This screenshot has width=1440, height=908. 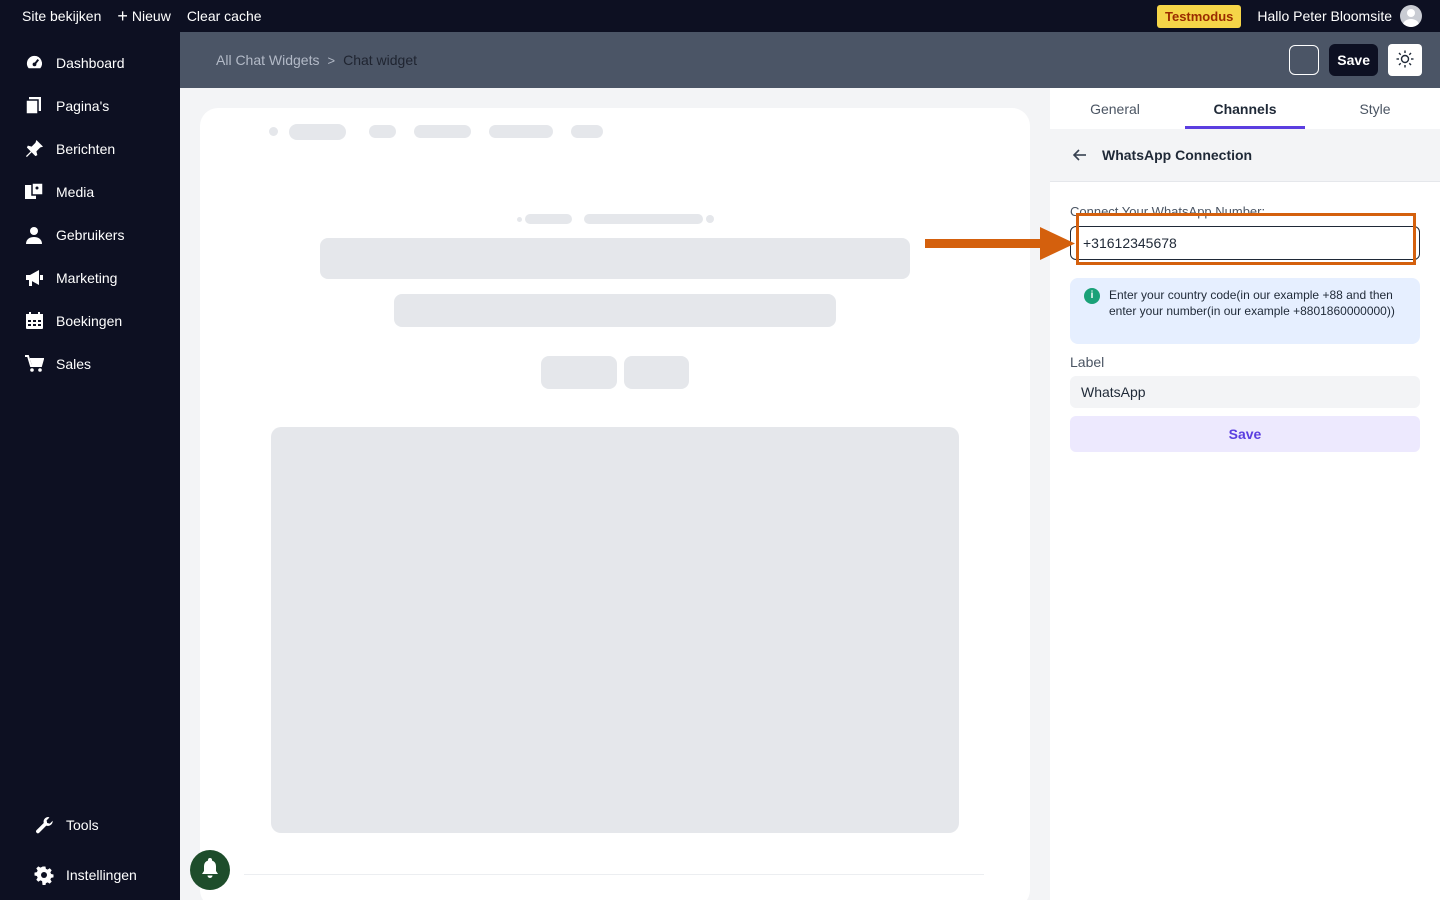 I want to click on highlight-box, so click(x=1246, y=239).